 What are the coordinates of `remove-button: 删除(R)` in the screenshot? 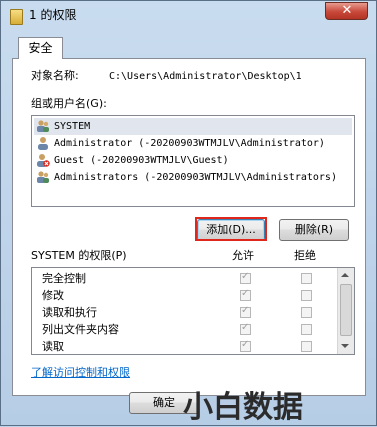 It's located at (314, 230).